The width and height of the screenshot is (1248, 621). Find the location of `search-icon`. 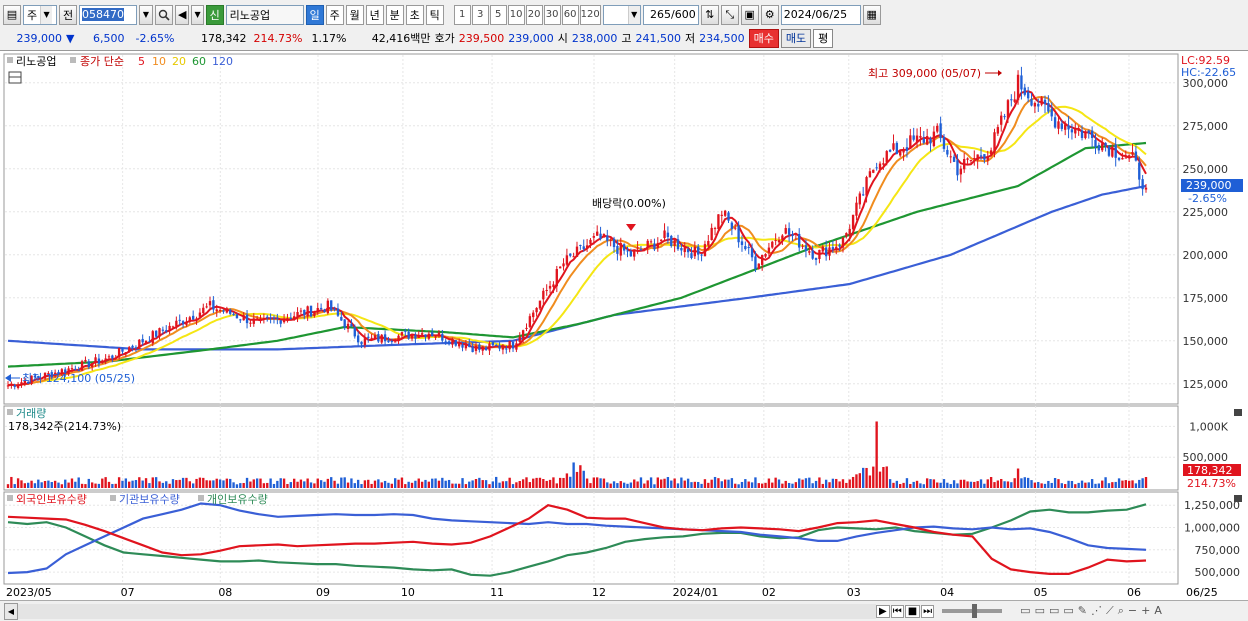

search-icon is located at coordinates (164, 14).